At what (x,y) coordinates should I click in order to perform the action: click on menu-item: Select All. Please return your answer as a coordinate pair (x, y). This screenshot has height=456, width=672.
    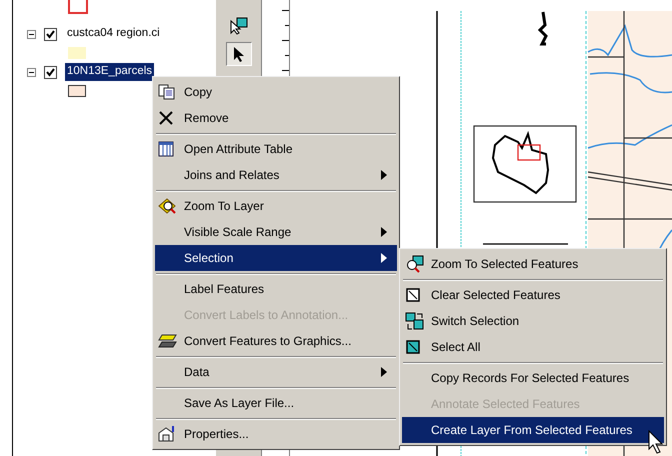
    Looking at the image, I should click on (533, 347).